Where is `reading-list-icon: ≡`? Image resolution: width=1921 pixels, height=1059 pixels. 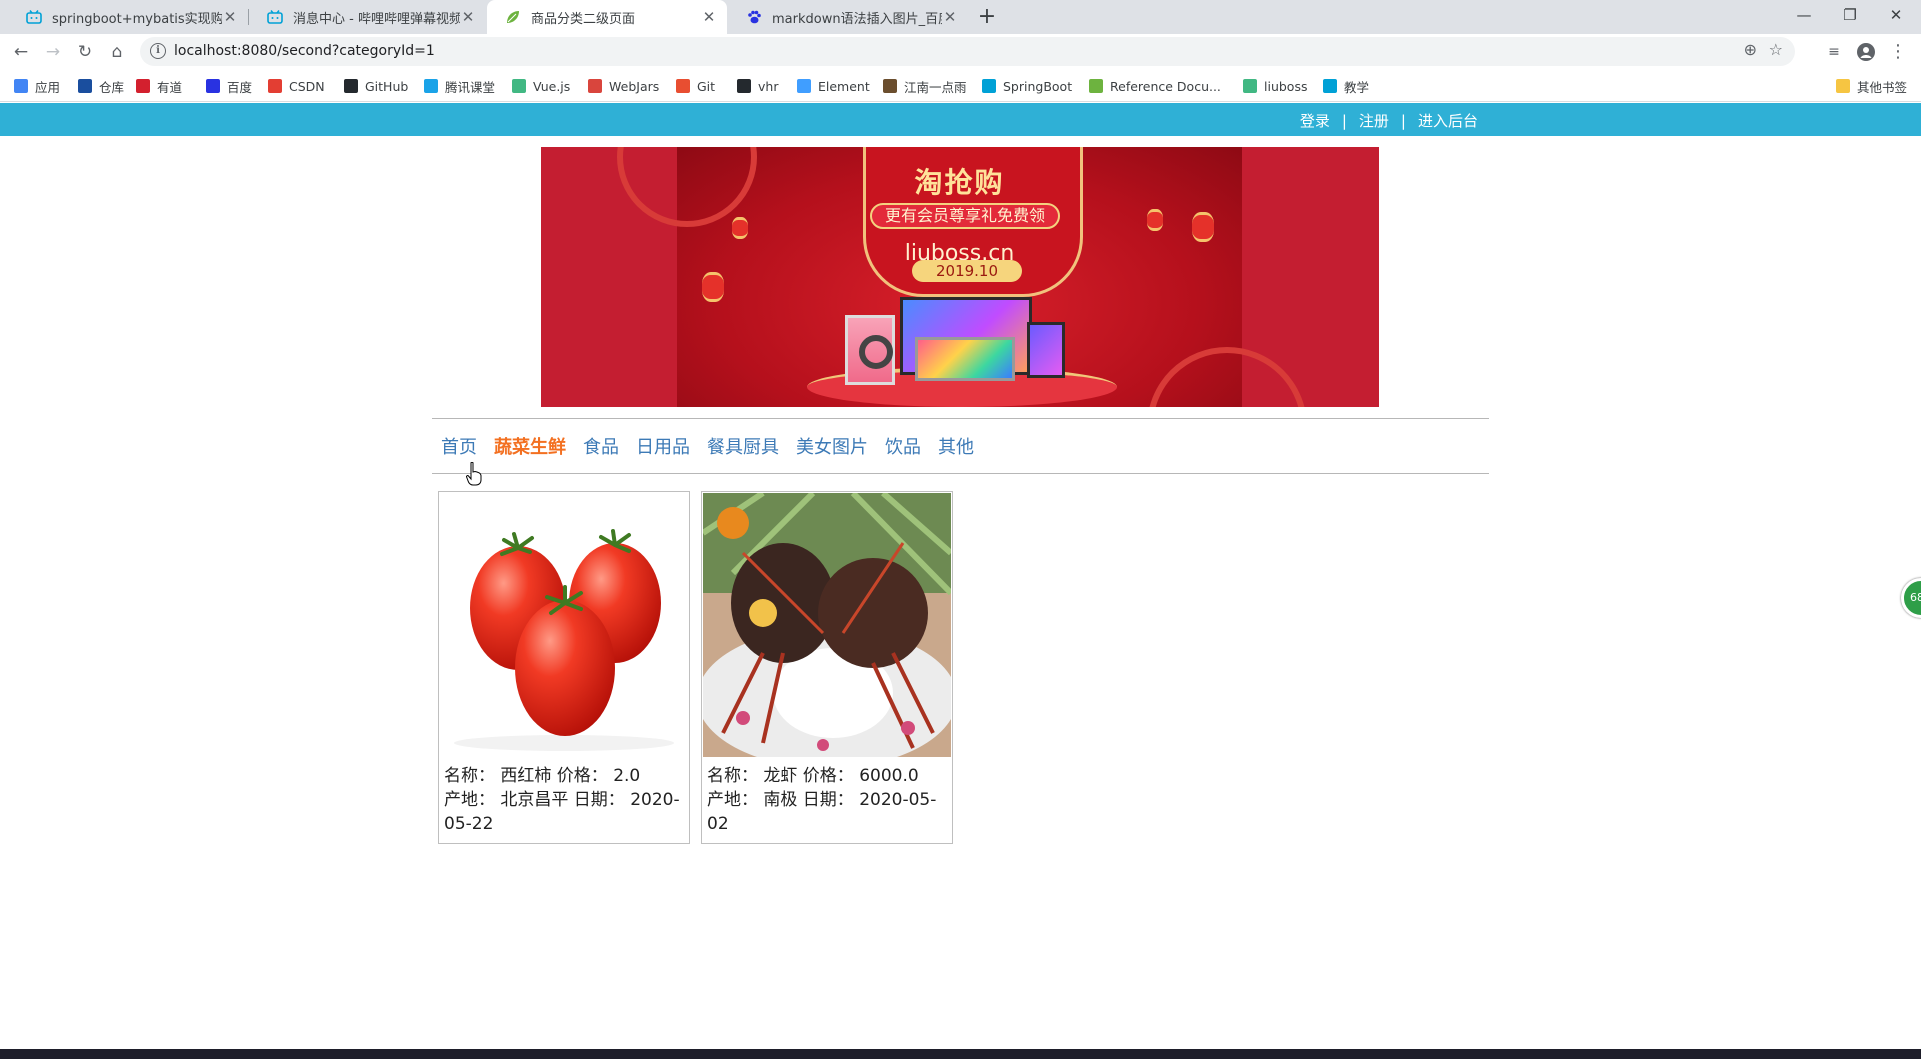 reading-list-icon: ≡ is located at coordinates (1834, 52).